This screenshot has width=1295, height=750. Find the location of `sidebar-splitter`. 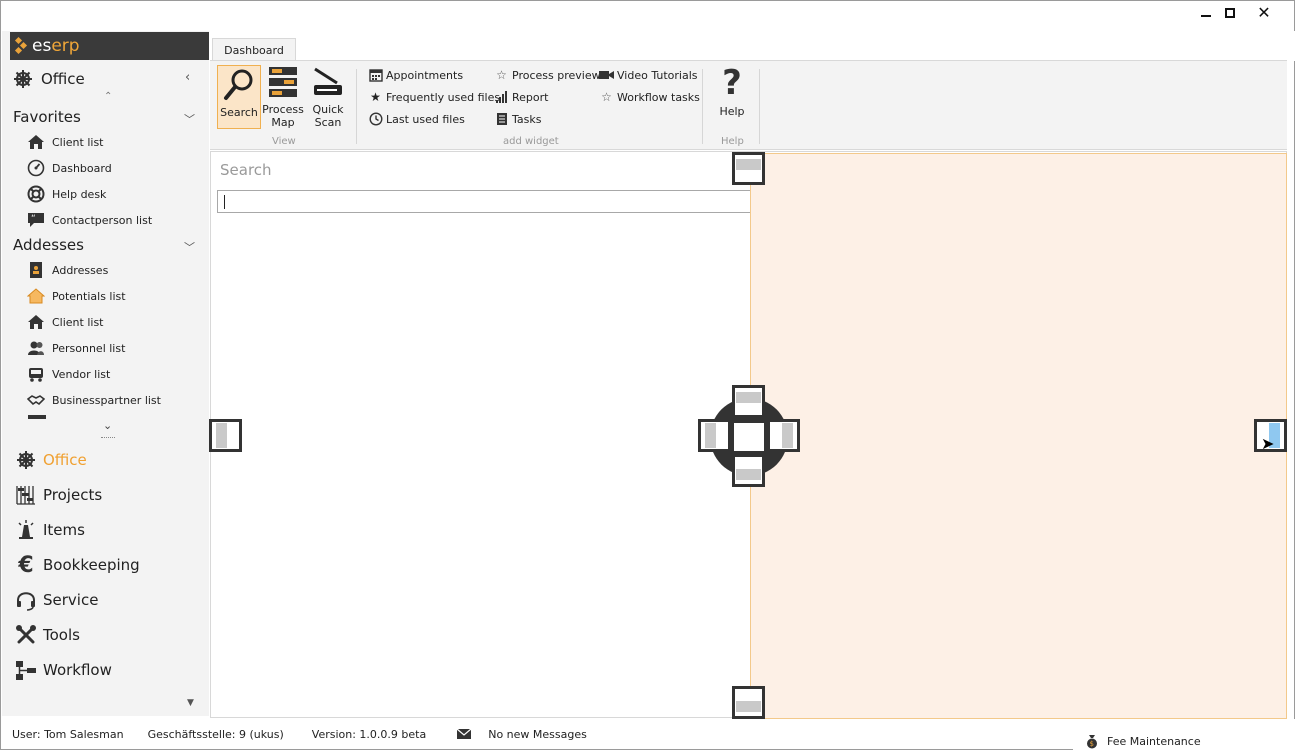

sidebar-splitter is located at coordinates (108, 437).